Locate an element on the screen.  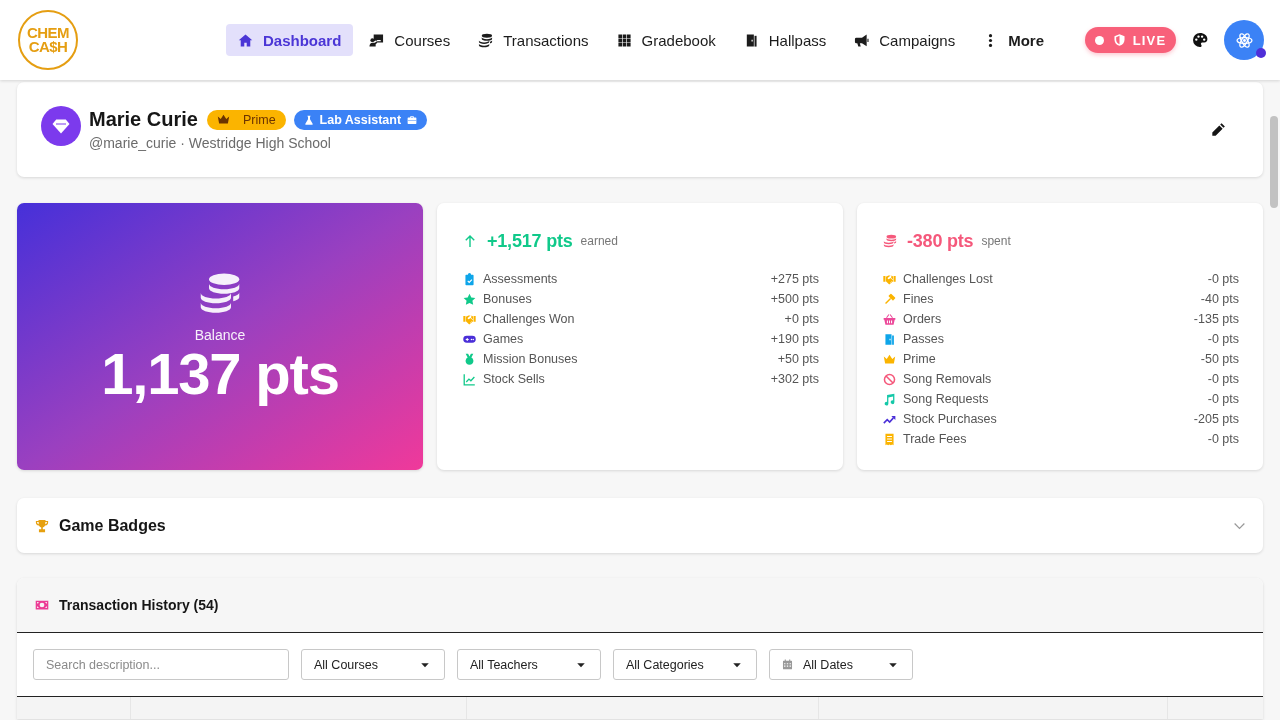
line-chart-icon is located at coordinates (469, 379).